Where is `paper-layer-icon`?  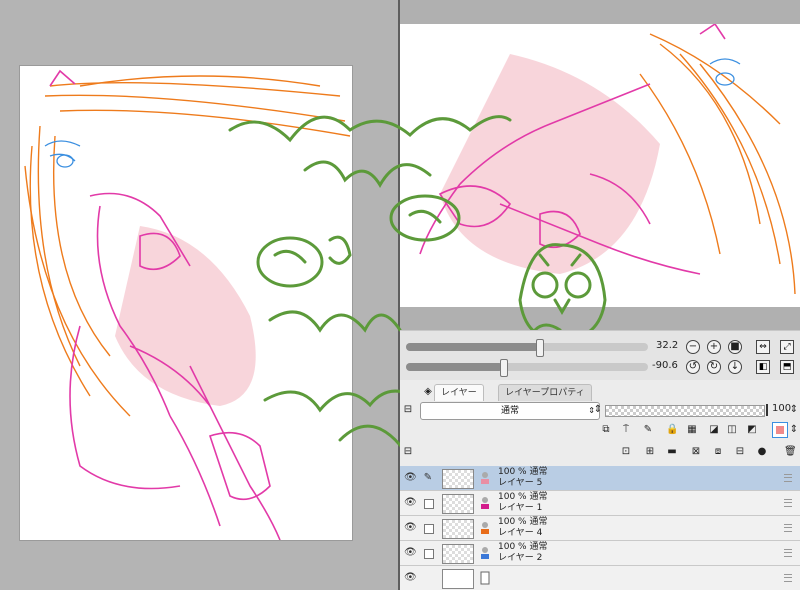
paper-layer-icon is located at coordinates (485, 577).